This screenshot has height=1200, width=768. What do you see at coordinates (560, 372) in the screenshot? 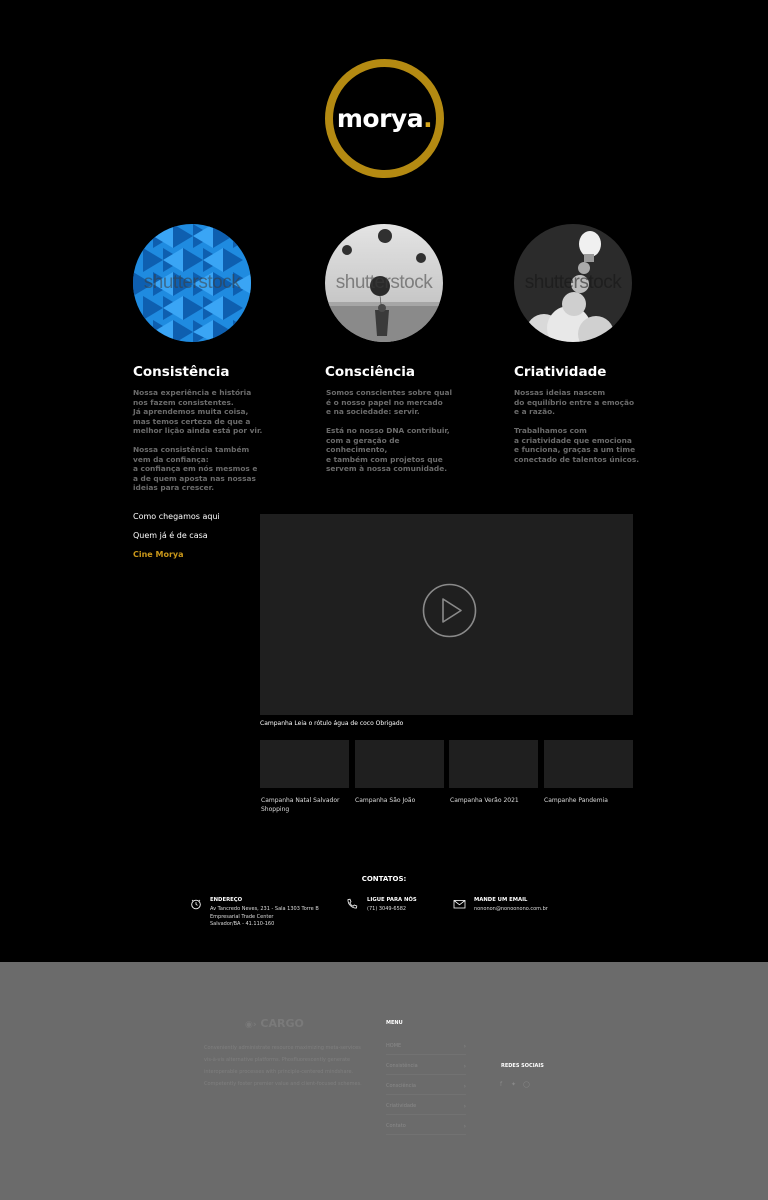
I see `pillar-title-criatividade: Criatividade` at bounding box center [560, 372].